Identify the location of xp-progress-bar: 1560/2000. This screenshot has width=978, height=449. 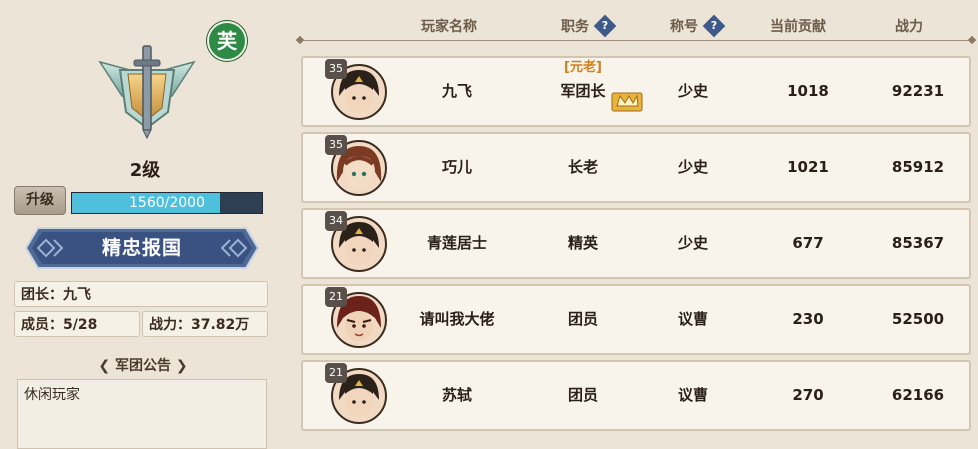
(167, 203).